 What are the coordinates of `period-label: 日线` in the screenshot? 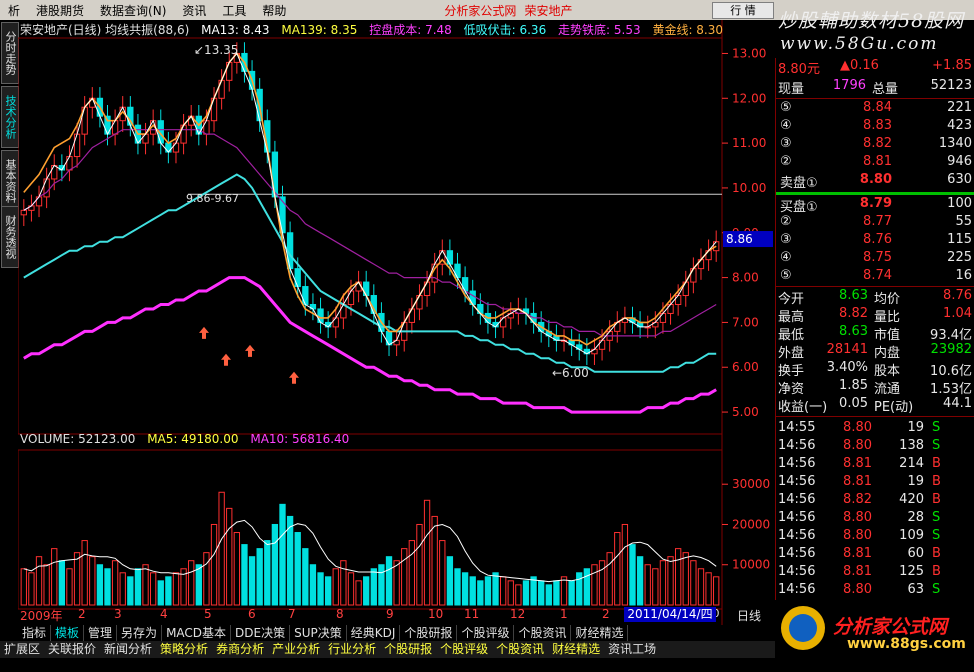 It's located at (749, 615).